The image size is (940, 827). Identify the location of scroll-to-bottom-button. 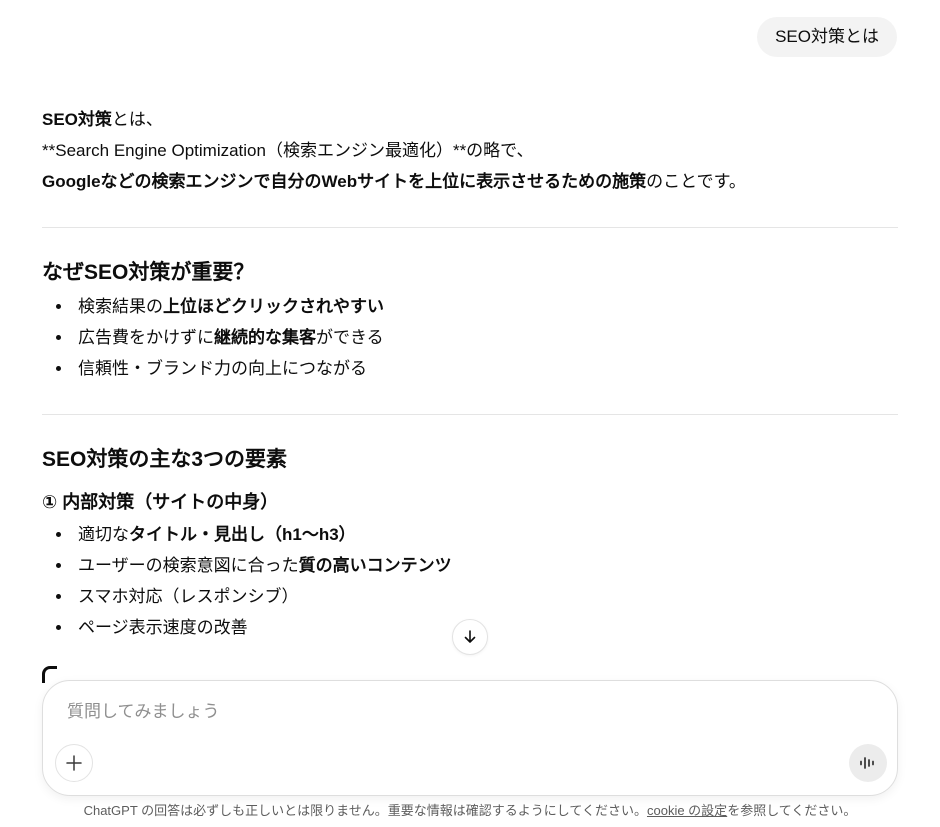
(470, 637).